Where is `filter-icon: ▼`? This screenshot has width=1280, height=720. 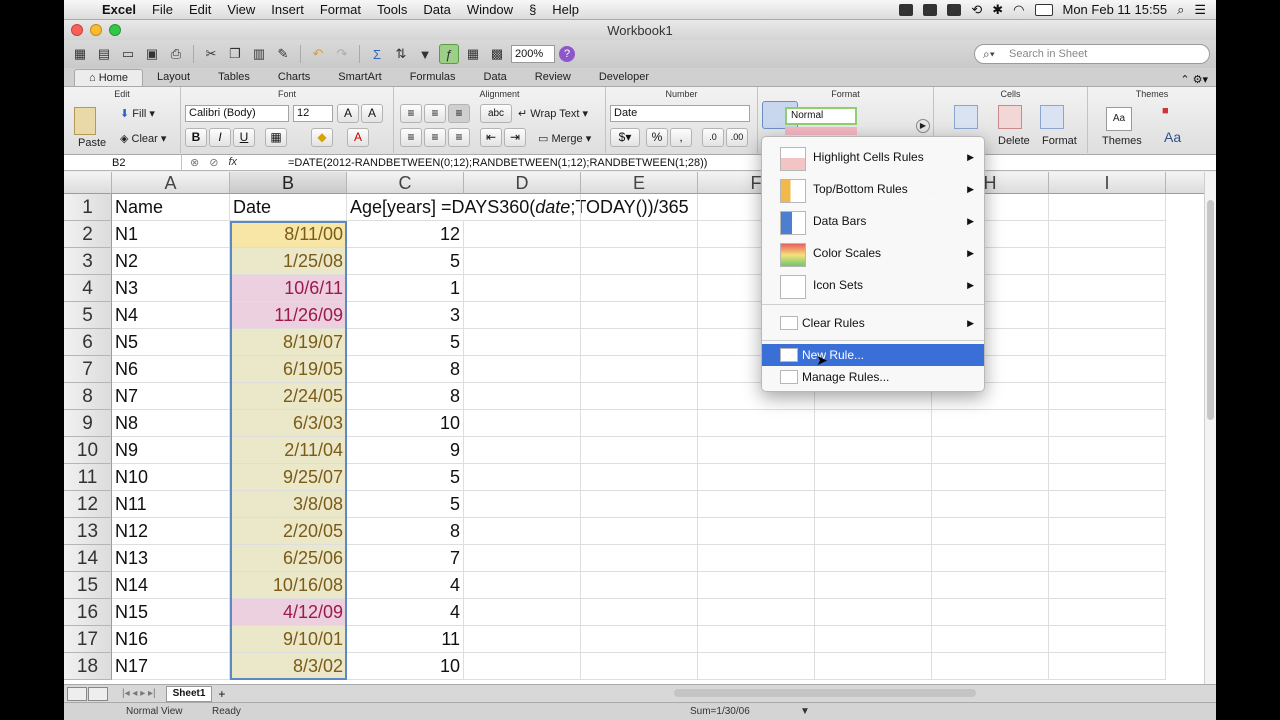 filter-icon: ▼ is located at coordinates (425, 54).